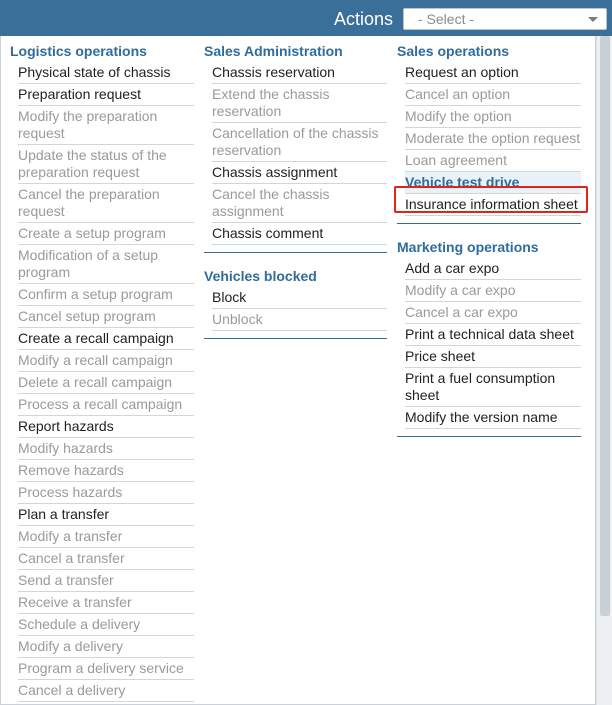 Image resolution: width=612 pixels, height=705 pixels. Describe the element at coordinates (468, 247) in the screenshot. I see `section-title-marketing-operations: Marketing operations` at that location.